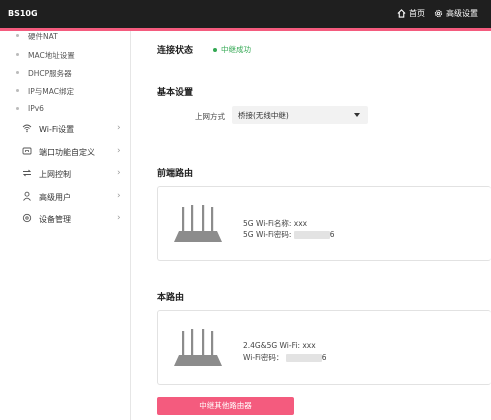 The image size is (491, 420). Describe the element at coordinates (27, 196) in the screenshot. I see `user-icon` at that location.